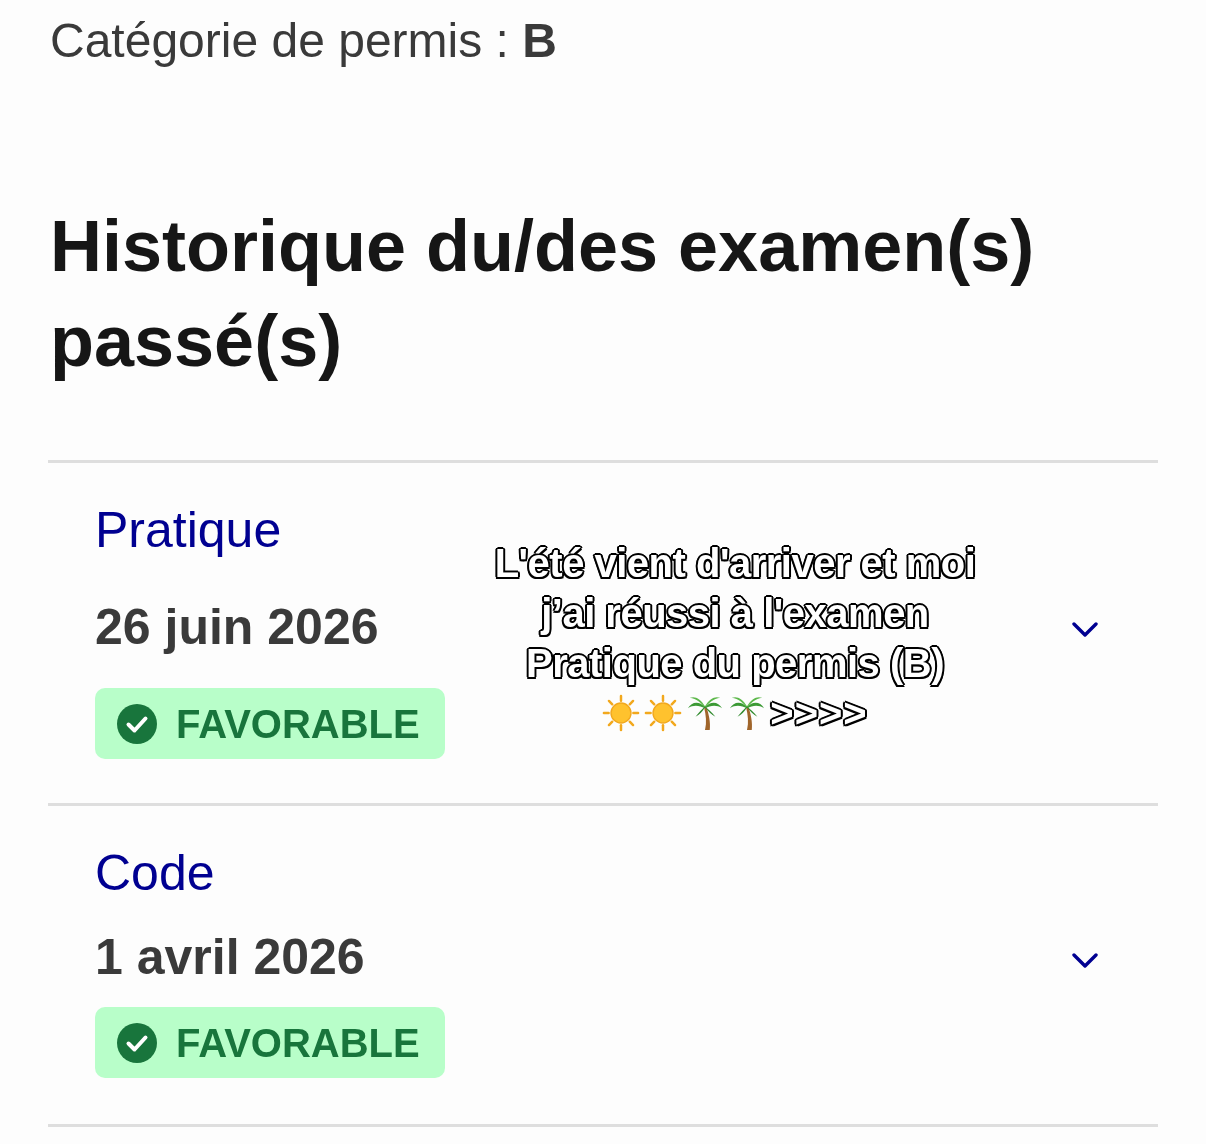 Image resolution: width=1206 pixels, height=1144 pixels. I want to click on section-heading: Historique du/des examen(s) passé(s), so click(543, 294).